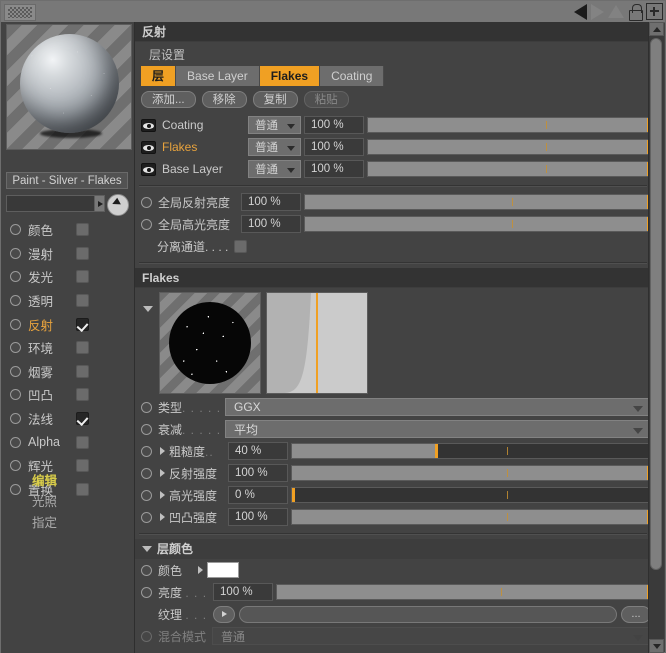 The width and height of the screenshot is (666, 653). Describe the element at coordinates (147, 548) in the screenshot. I see `layer-color-caret-icon` at that location.